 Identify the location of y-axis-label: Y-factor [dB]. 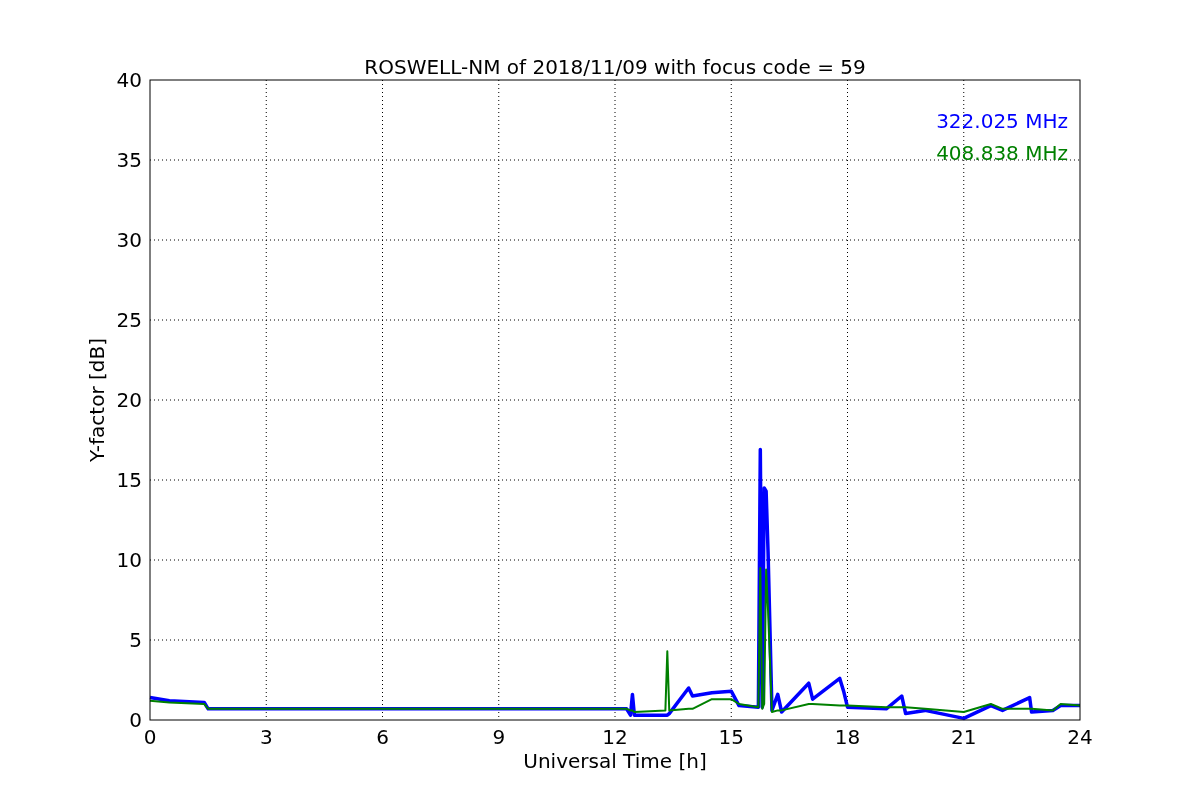
(97, 400).